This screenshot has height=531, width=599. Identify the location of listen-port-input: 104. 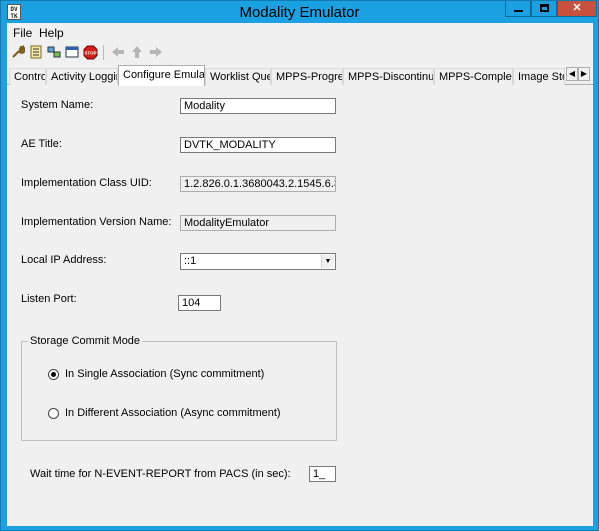
(199, 303).